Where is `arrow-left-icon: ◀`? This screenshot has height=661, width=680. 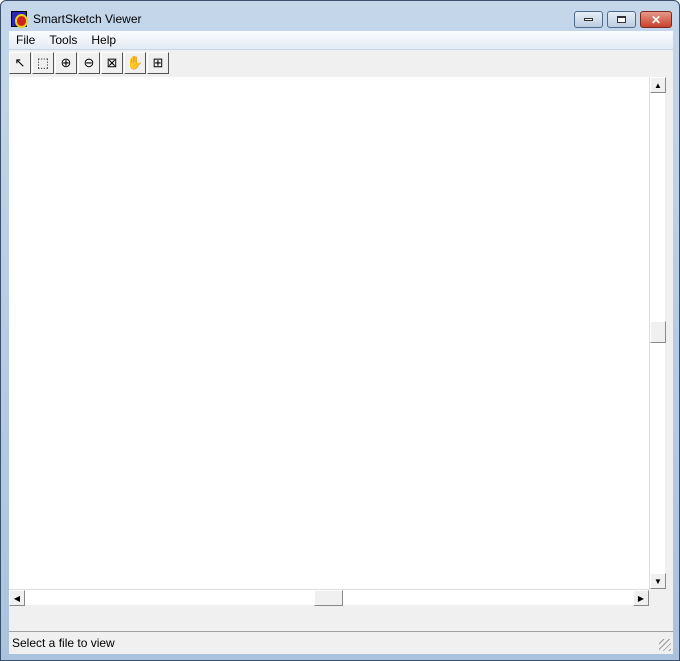
arrow-left-icon: ◀ is located at coordinates (17, 598).